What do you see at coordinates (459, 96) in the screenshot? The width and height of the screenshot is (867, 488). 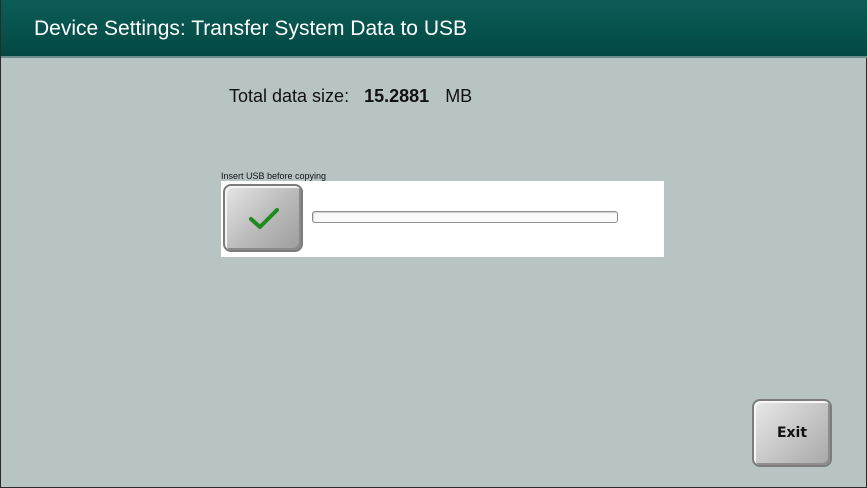 I see `total-data-size-unit: MB` at bounding box center [459, 96].